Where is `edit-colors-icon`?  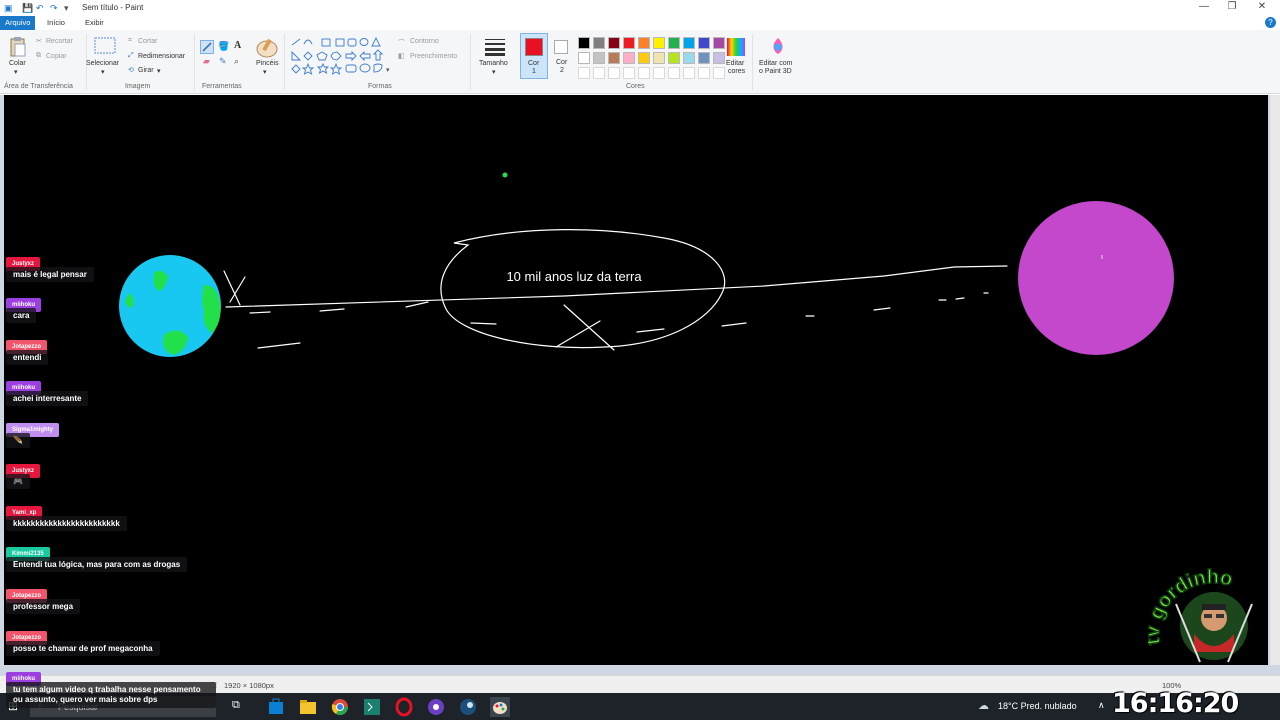
edit-colors-icon is located at coordinates (736, 47).